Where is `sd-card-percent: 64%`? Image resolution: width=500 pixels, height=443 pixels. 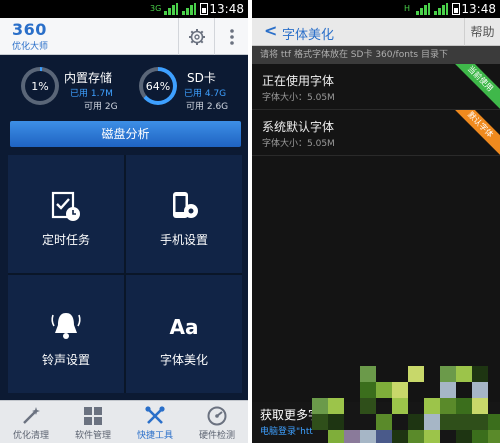 sd-card-percent: 64% is located at coordinates (158, 86).